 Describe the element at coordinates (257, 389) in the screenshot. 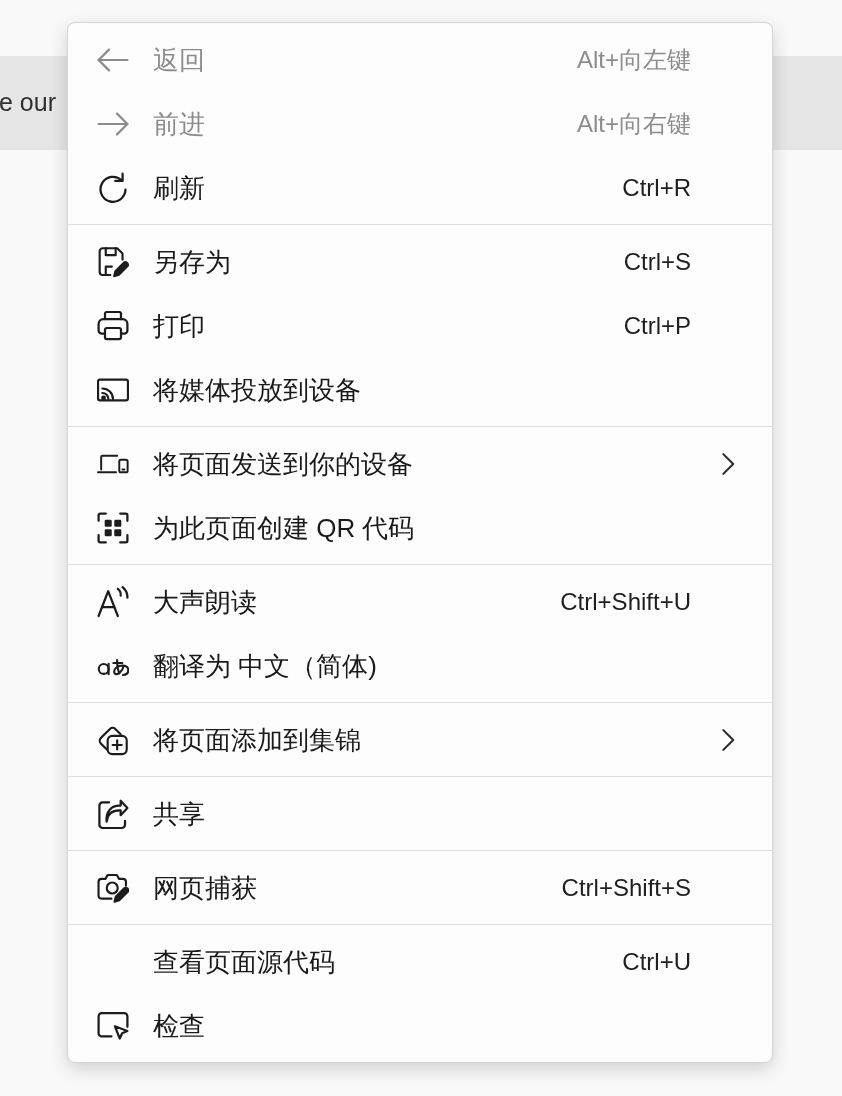

I see `menu-item: 将媒体投放到设备` at that location.